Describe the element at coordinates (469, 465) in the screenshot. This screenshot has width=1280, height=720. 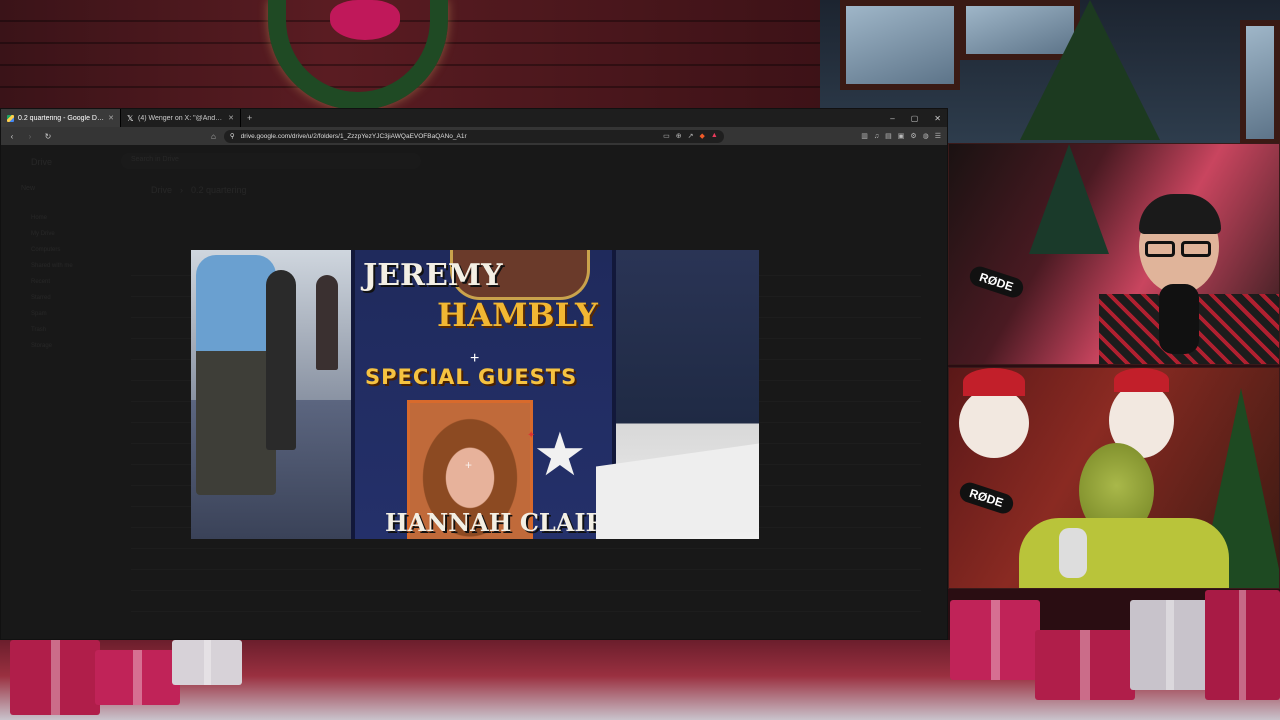
I see `cursor-crosshair-icon: +` at that location.